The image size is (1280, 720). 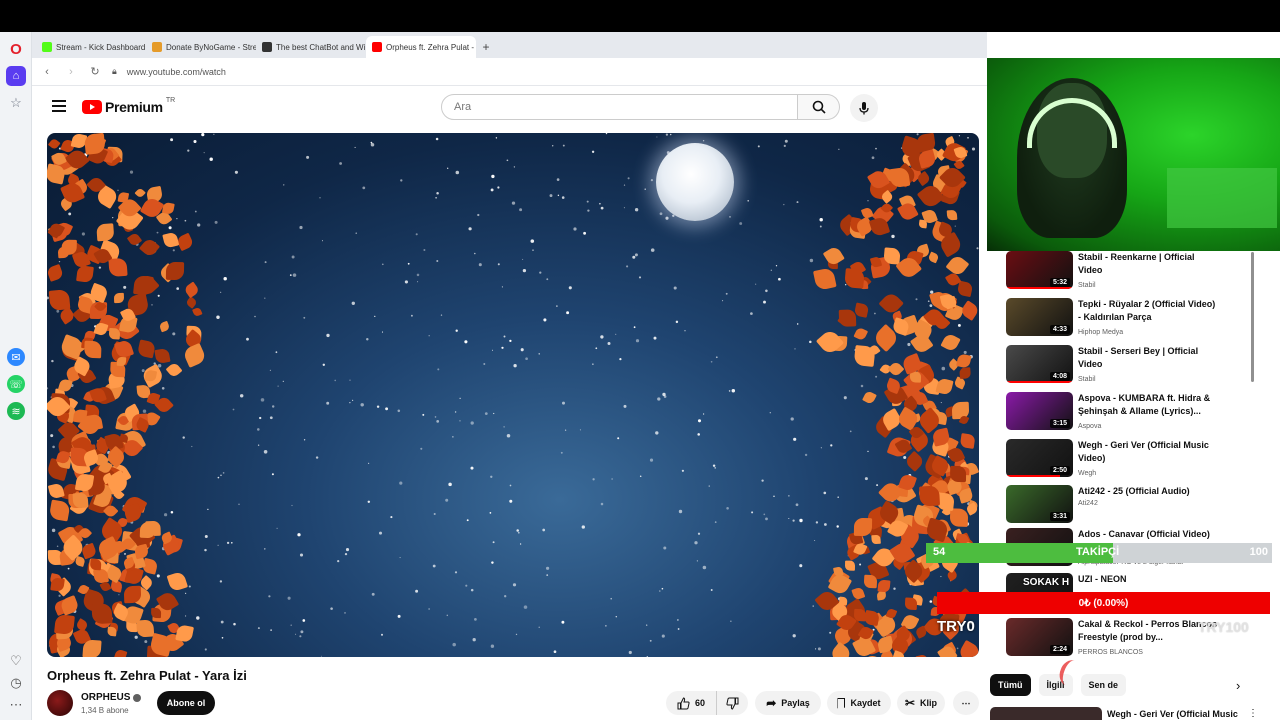 I want to click on like-button: 60, so click(x=691, y=703).